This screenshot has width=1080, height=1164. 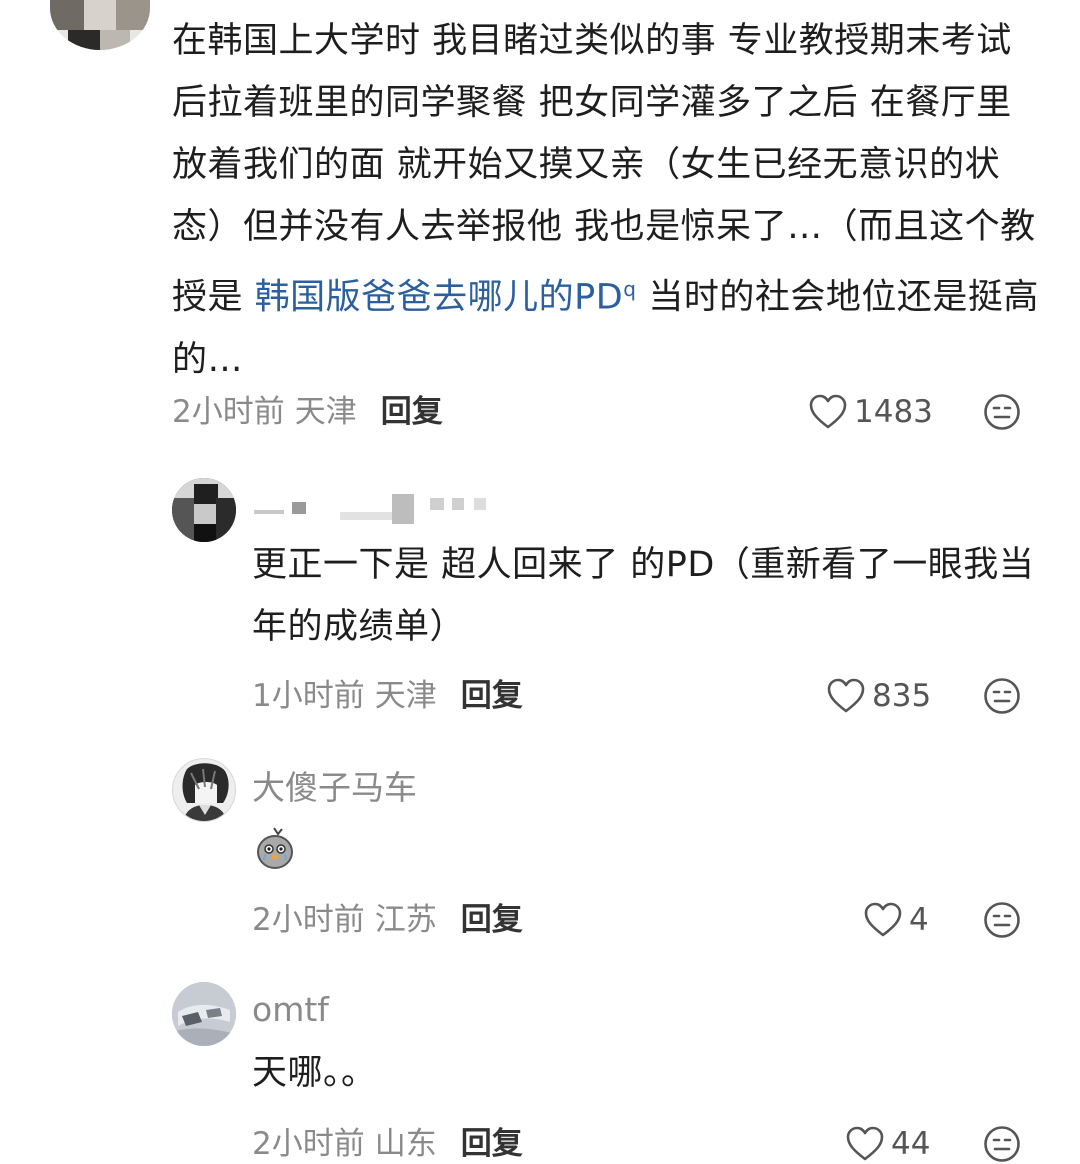 I want to click on like-count: 4, so click(x=919, y=920).